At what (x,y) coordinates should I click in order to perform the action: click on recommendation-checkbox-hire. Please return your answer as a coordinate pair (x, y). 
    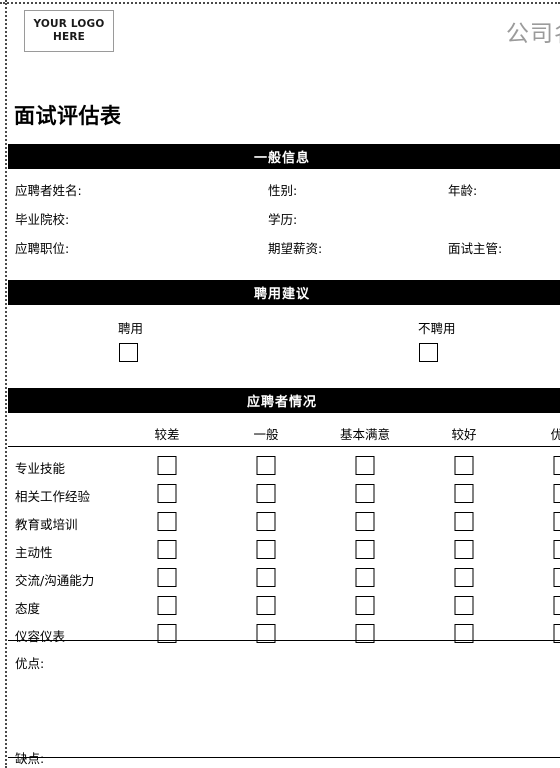
    Looking at the image, I should click on (128, 352).